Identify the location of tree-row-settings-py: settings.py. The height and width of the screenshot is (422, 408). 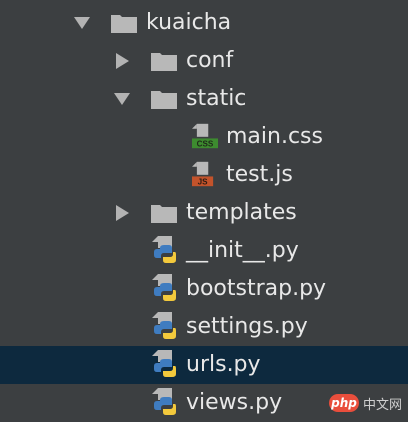
(204, 327).